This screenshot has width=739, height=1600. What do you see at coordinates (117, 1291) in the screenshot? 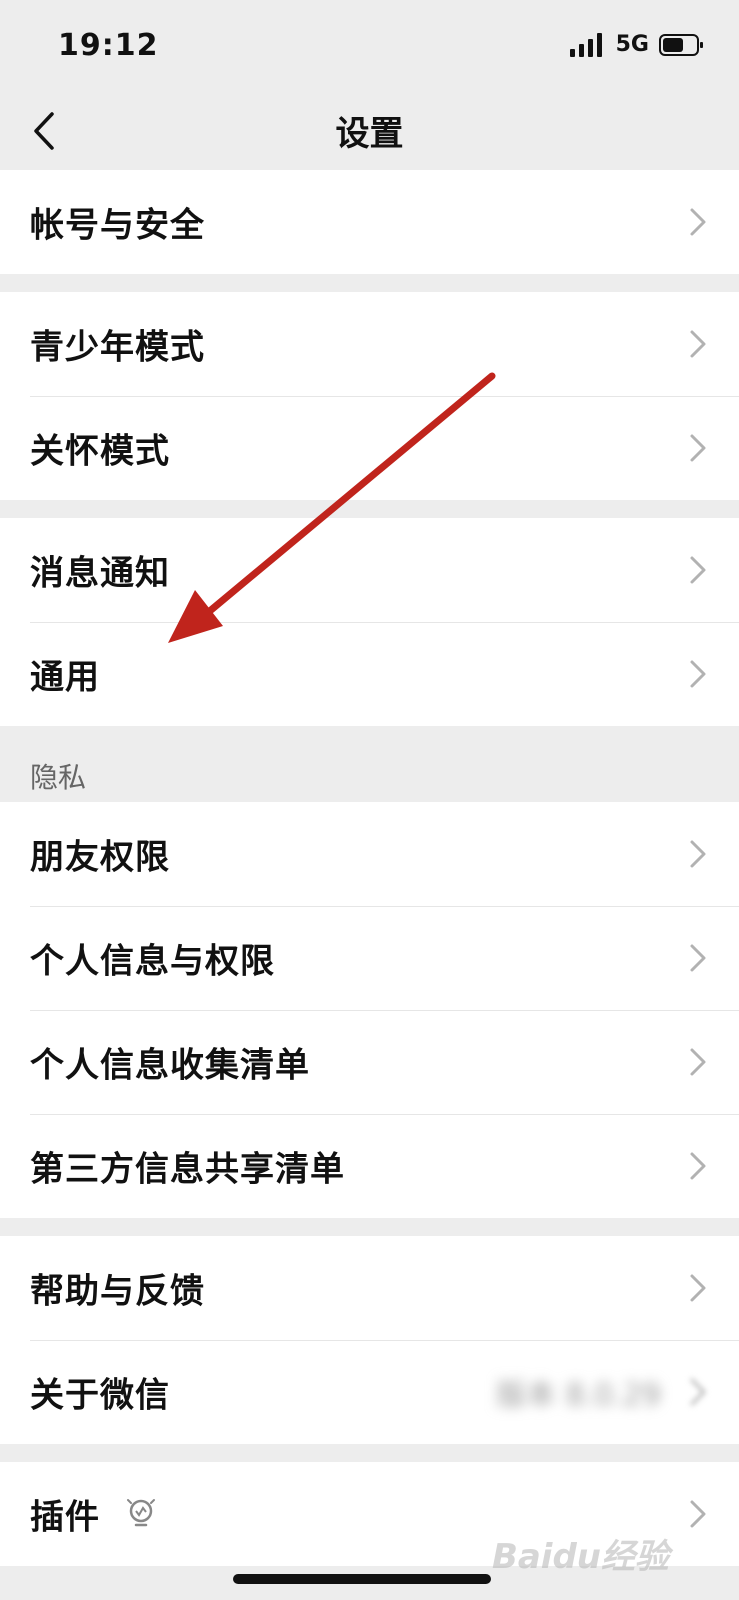
I see `cell-label: 帮助与反馈` at bounding box center [117, 1291].